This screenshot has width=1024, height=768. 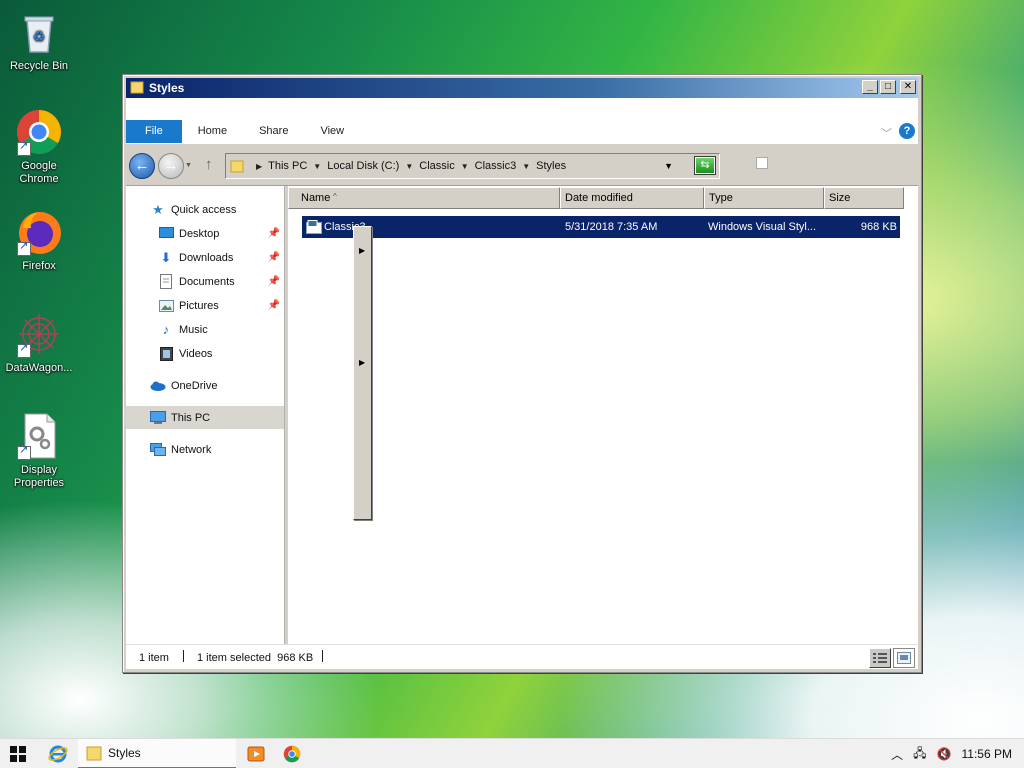 I want to click on close-button: ✕, so click(x=908, y=87).